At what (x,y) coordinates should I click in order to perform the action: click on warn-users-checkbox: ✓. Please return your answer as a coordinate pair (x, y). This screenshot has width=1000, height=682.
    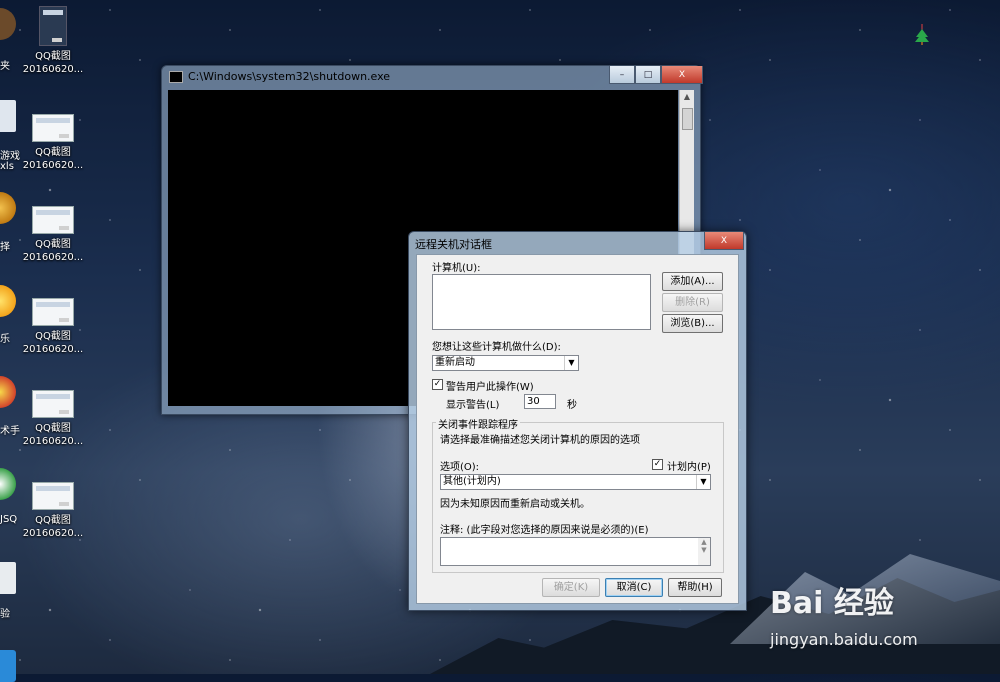
    Looking at the image, I should click on (437, 384).